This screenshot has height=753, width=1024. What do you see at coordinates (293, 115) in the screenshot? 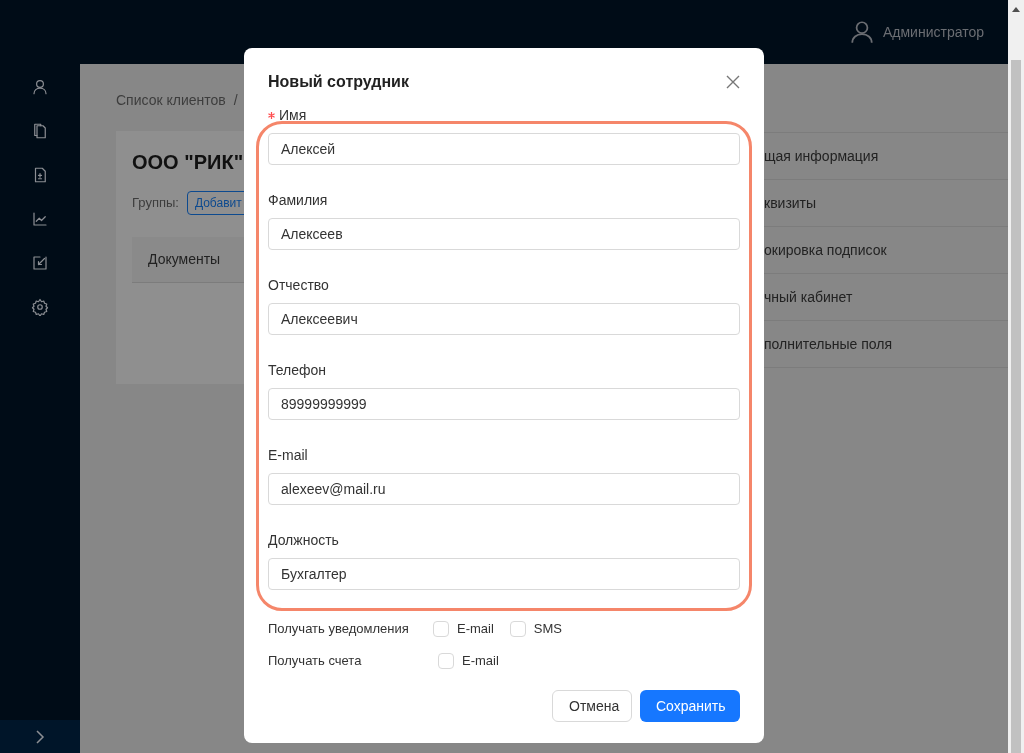
I see `field-label: Имя` at bounding box center [293, 115].